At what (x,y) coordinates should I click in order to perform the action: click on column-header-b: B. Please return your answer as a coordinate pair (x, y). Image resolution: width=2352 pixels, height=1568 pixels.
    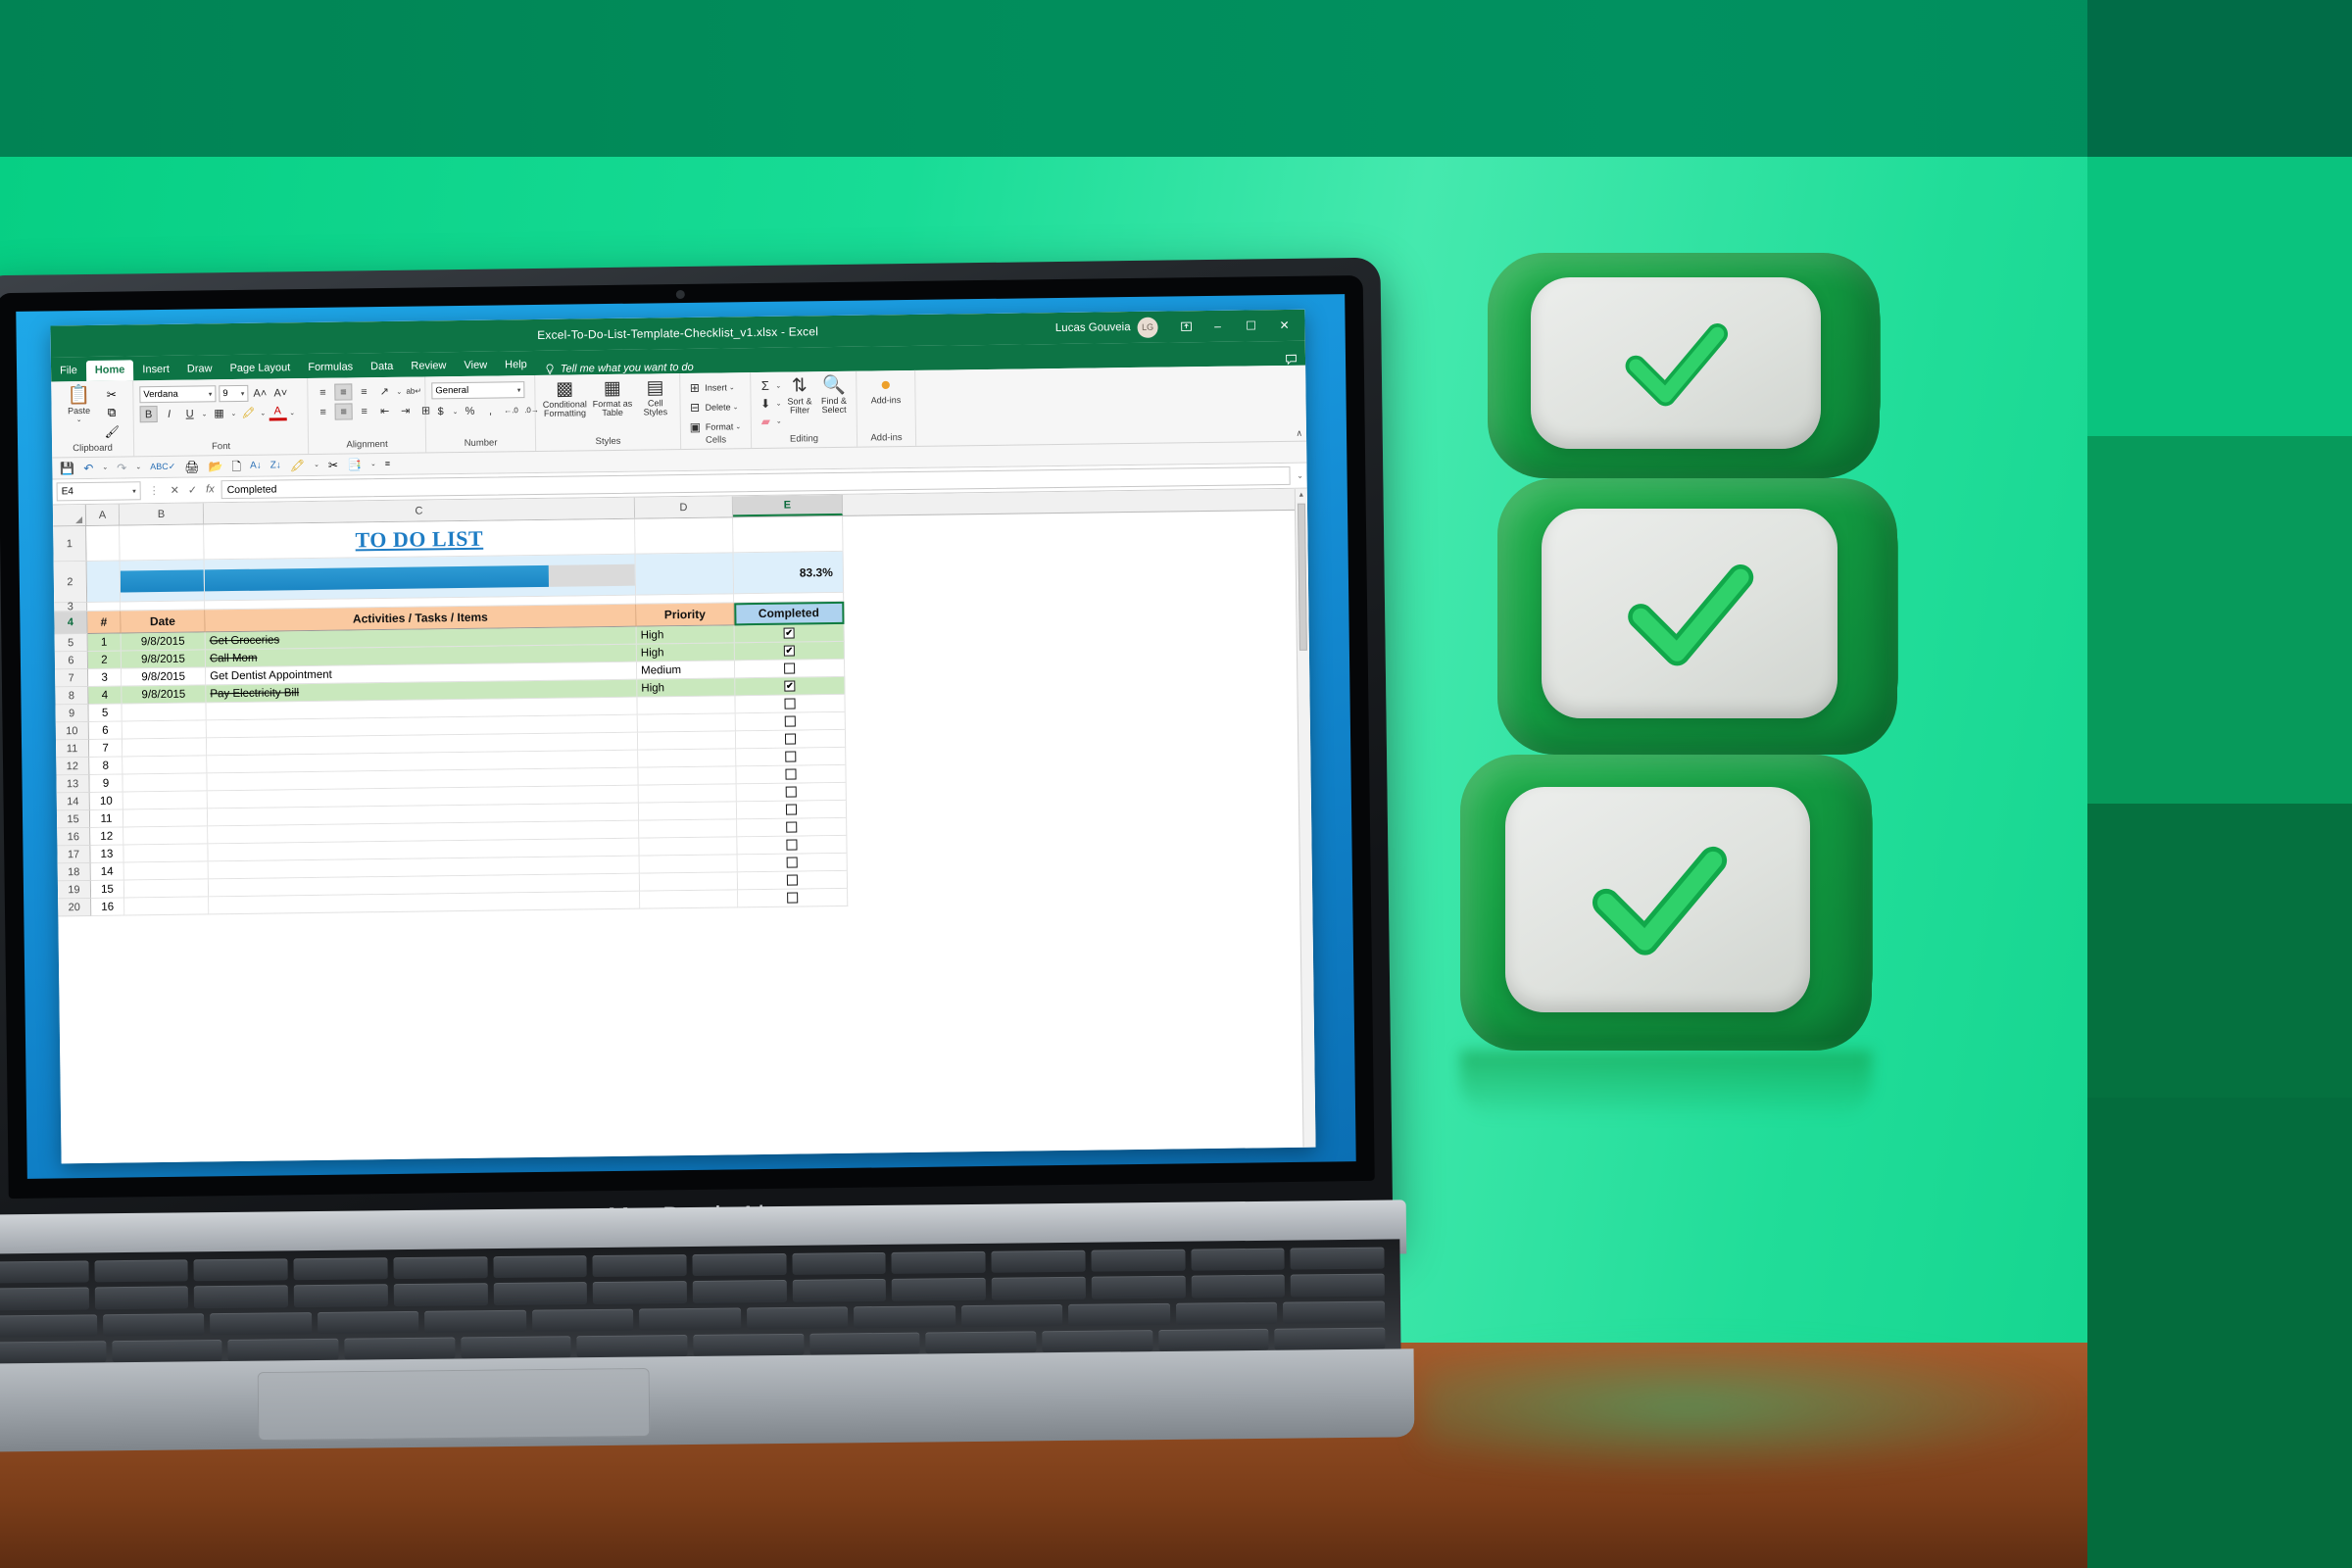
    Looking at the image, I should click on (162, 514).